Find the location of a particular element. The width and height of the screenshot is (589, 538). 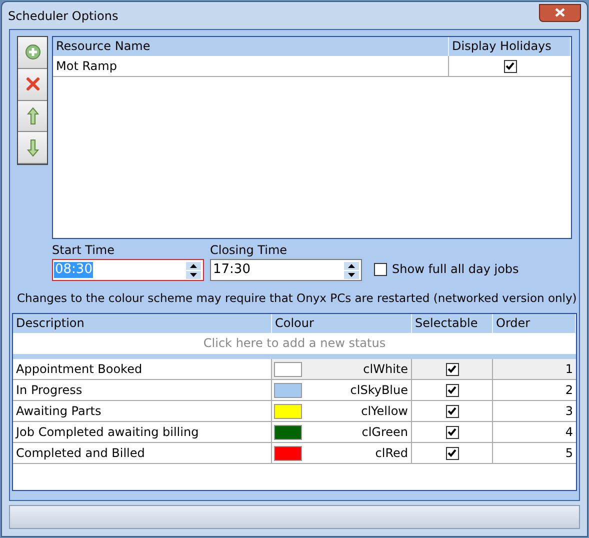

close-button is located at coordinates (560, 13).